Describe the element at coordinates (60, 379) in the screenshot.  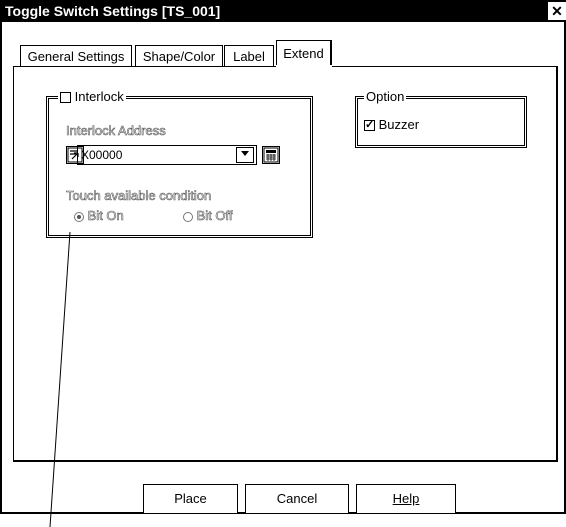
I see `callout-line` at that location.